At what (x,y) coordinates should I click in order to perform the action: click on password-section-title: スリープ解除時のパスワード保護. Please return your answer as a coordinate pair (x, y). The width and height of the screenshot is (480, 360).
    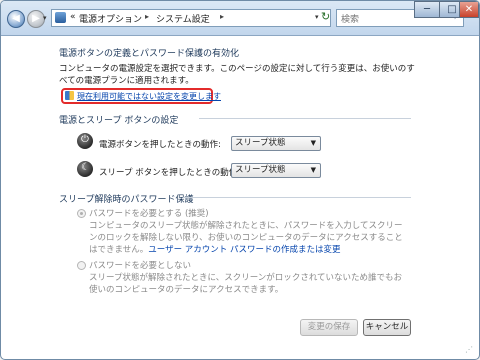
    Looking at the image, I should click on (126, 200).